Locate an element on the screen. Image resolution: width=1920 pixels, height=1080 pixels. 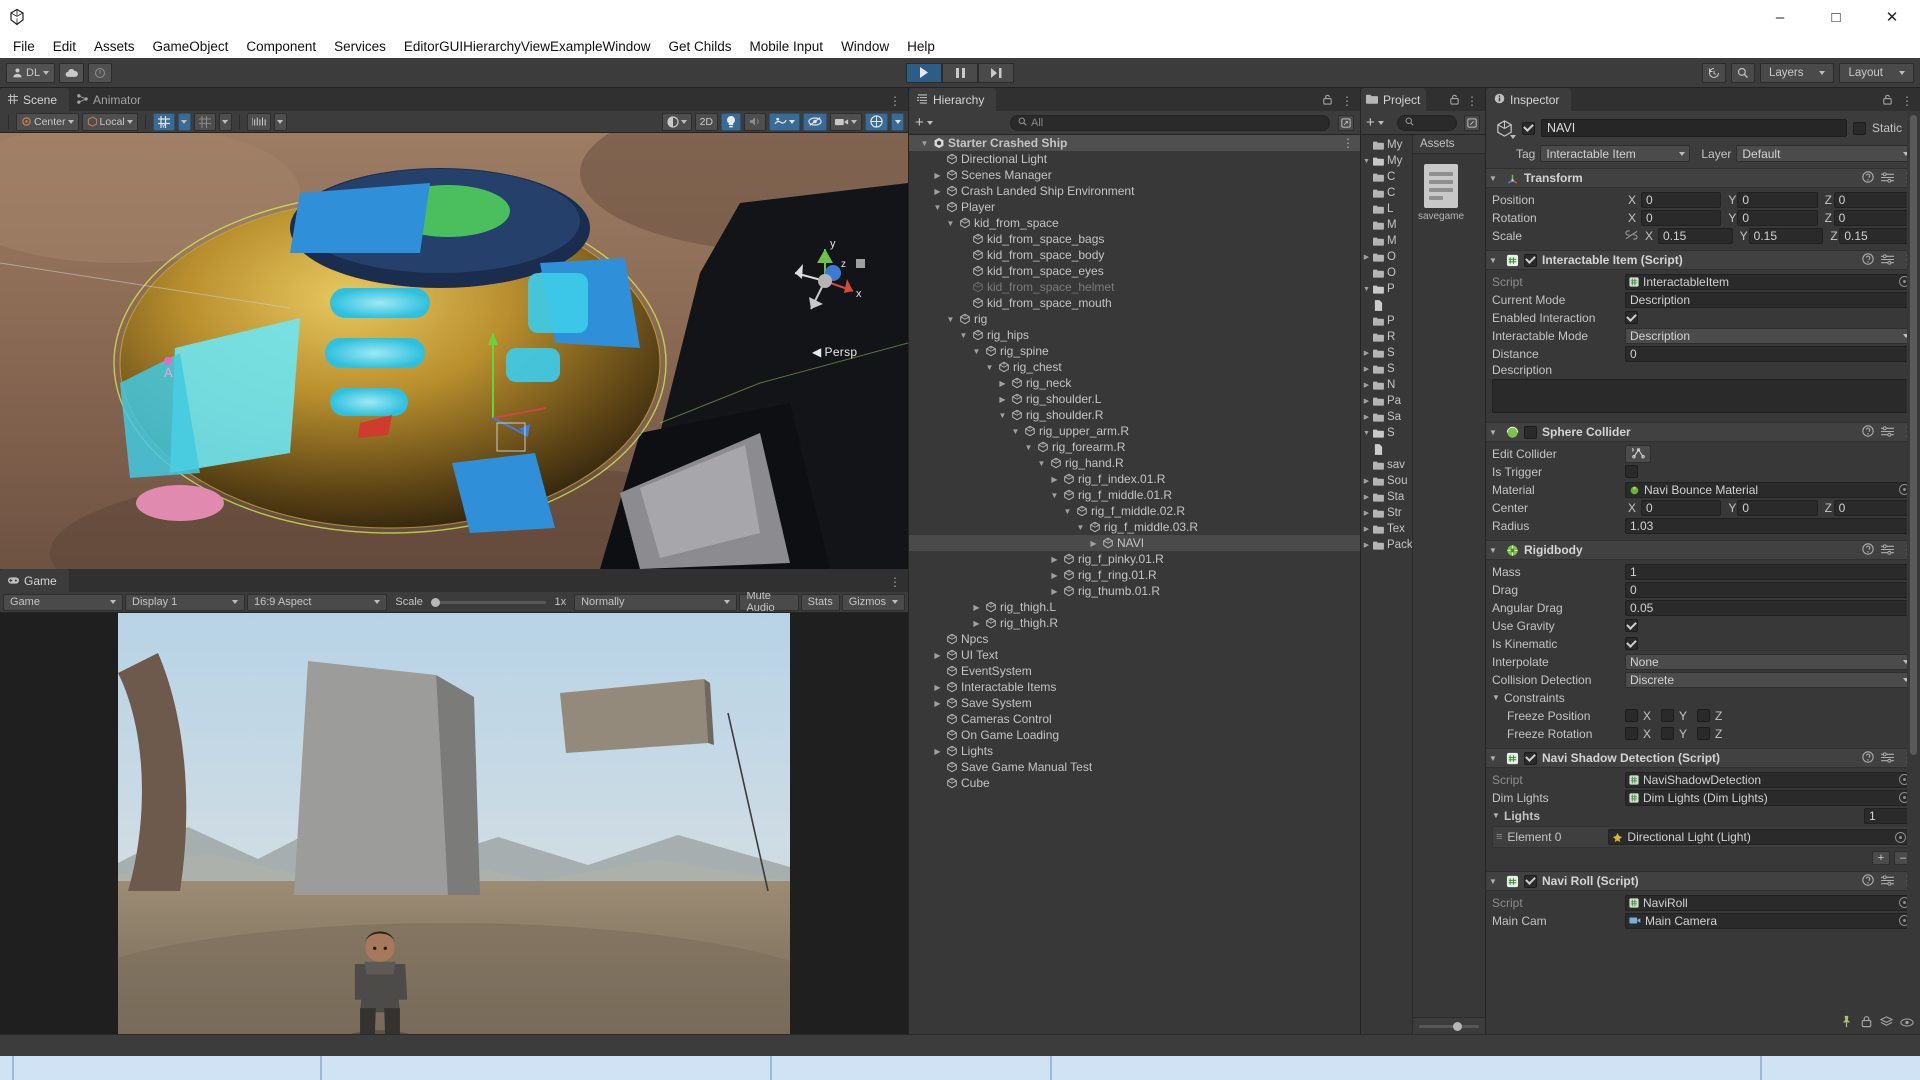
project-tree-item: ▶ Packa is located at coordinates (1386, 545).